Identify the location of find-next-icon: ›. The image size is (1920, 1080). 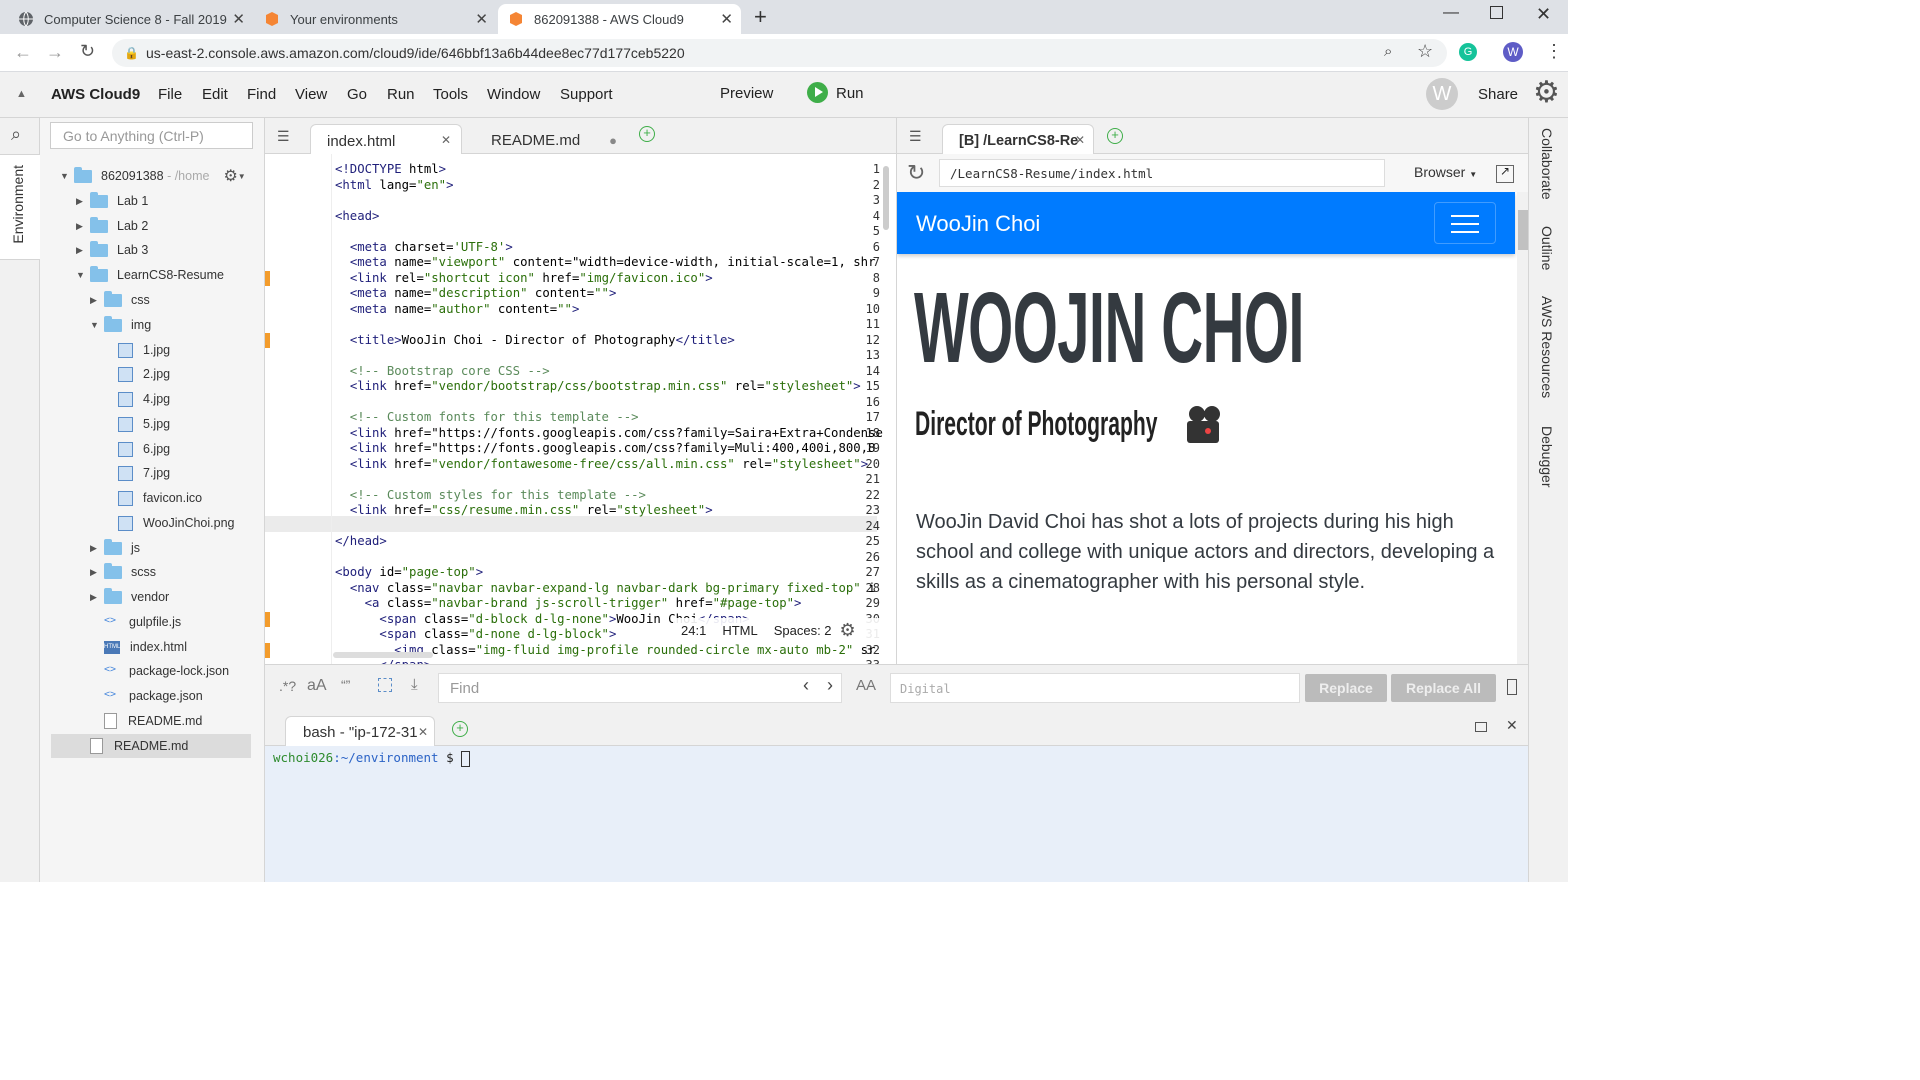
(830, 685).